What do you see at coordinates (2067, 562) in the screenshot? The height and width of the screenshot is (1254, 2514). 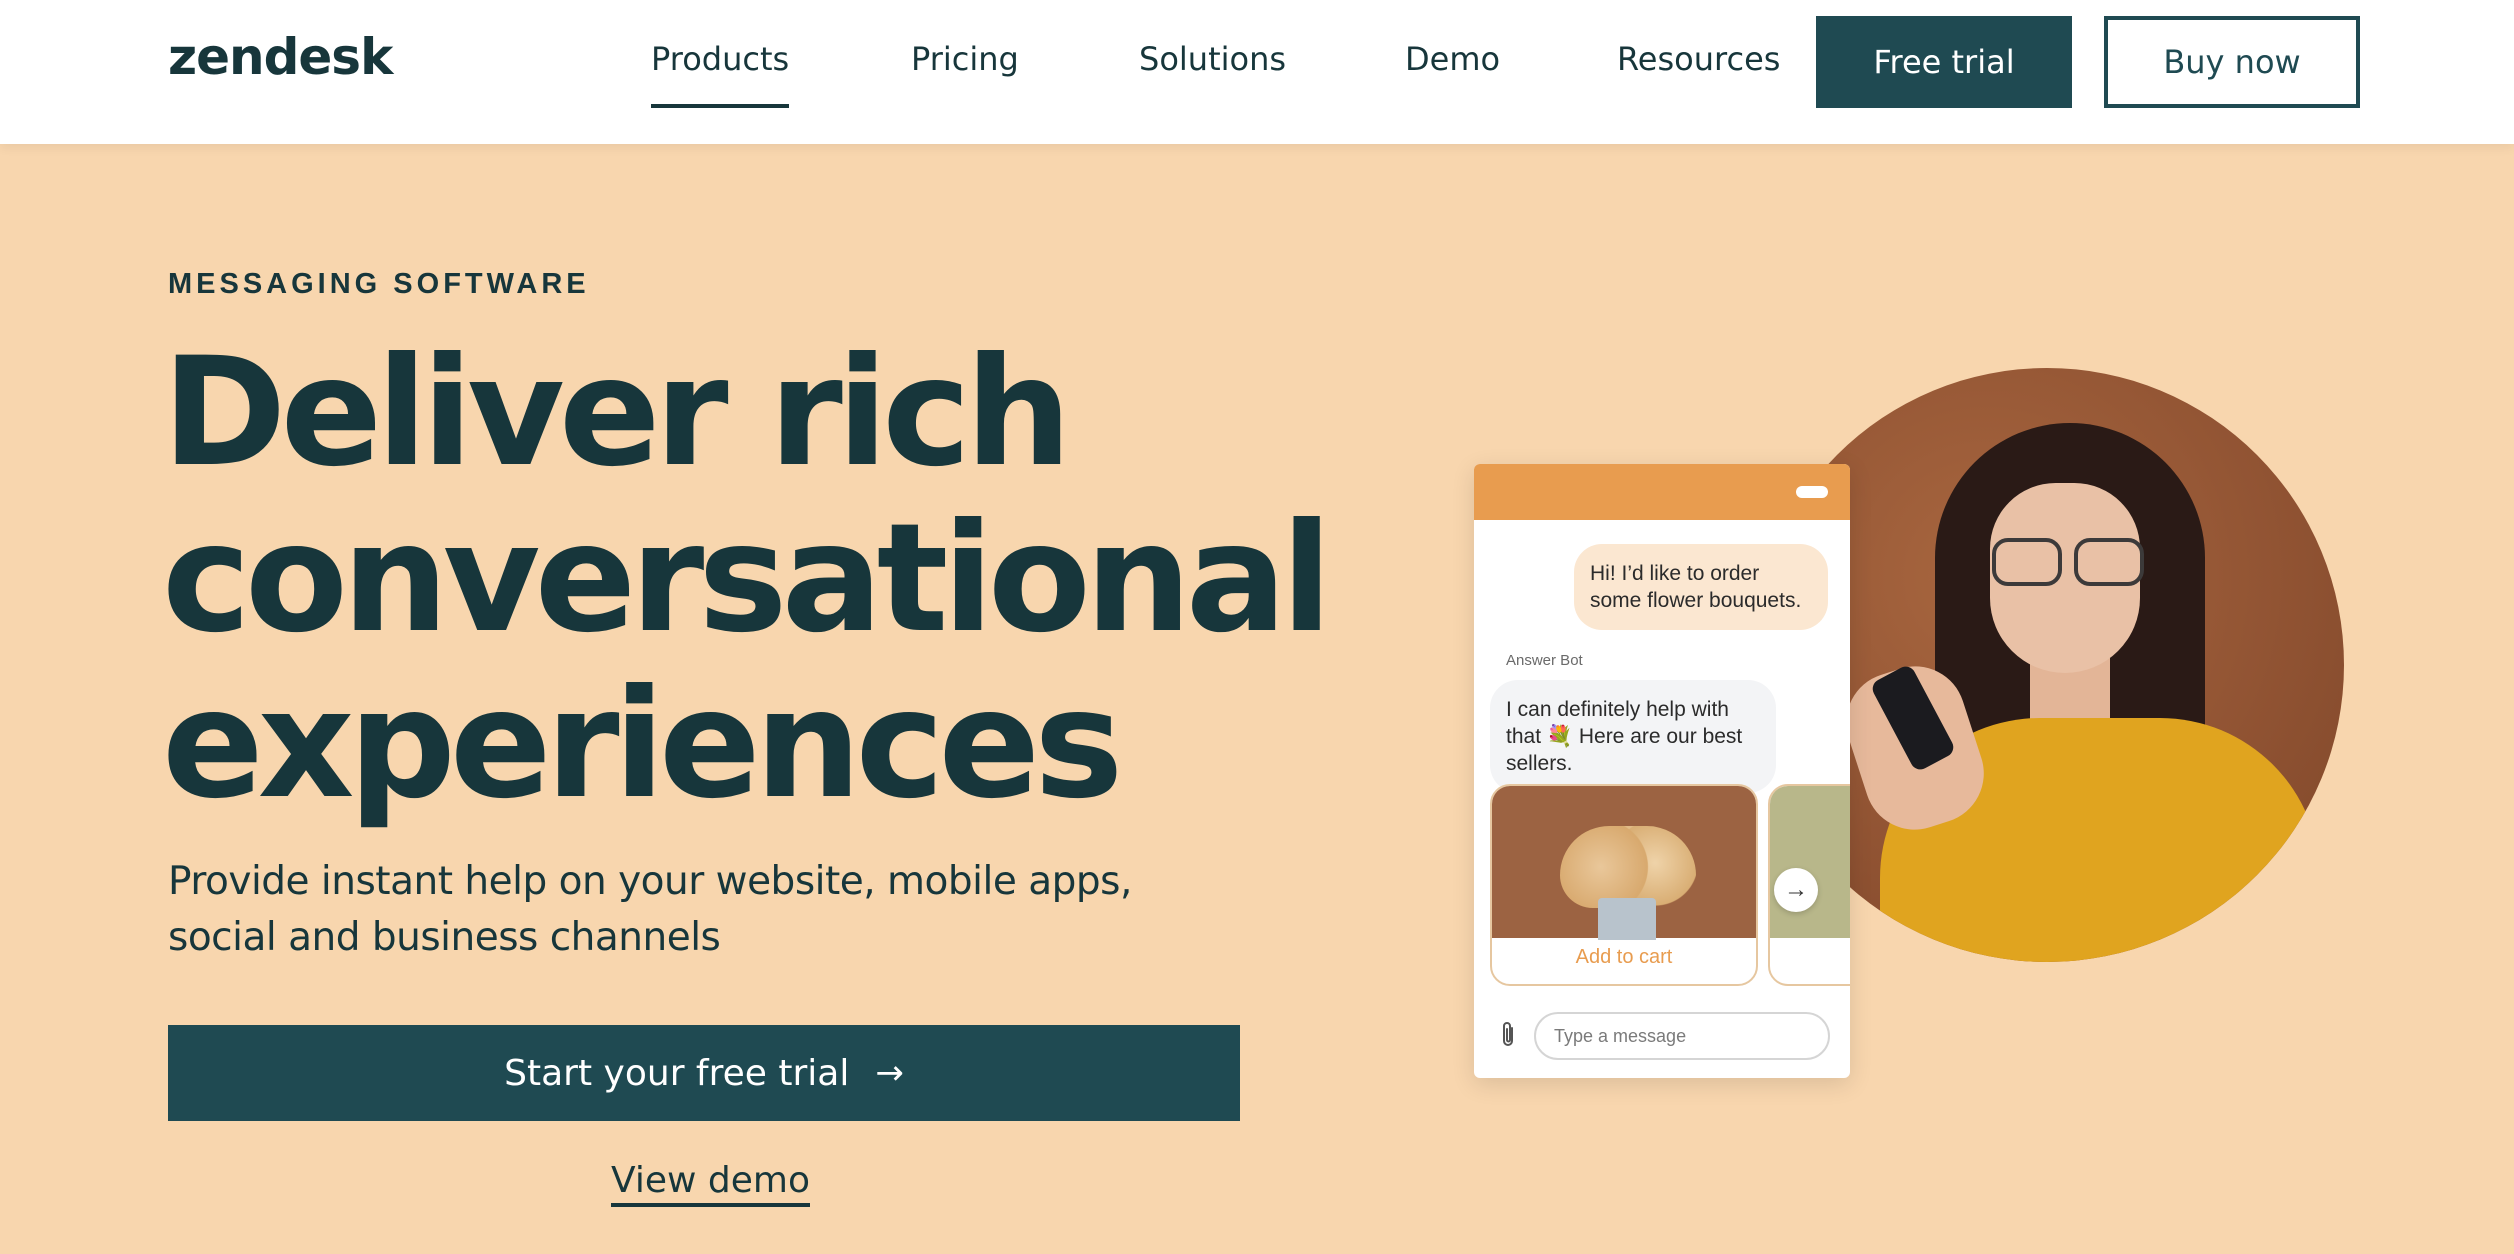 I see `glasses-shape` at bounding box center [2067, 562].